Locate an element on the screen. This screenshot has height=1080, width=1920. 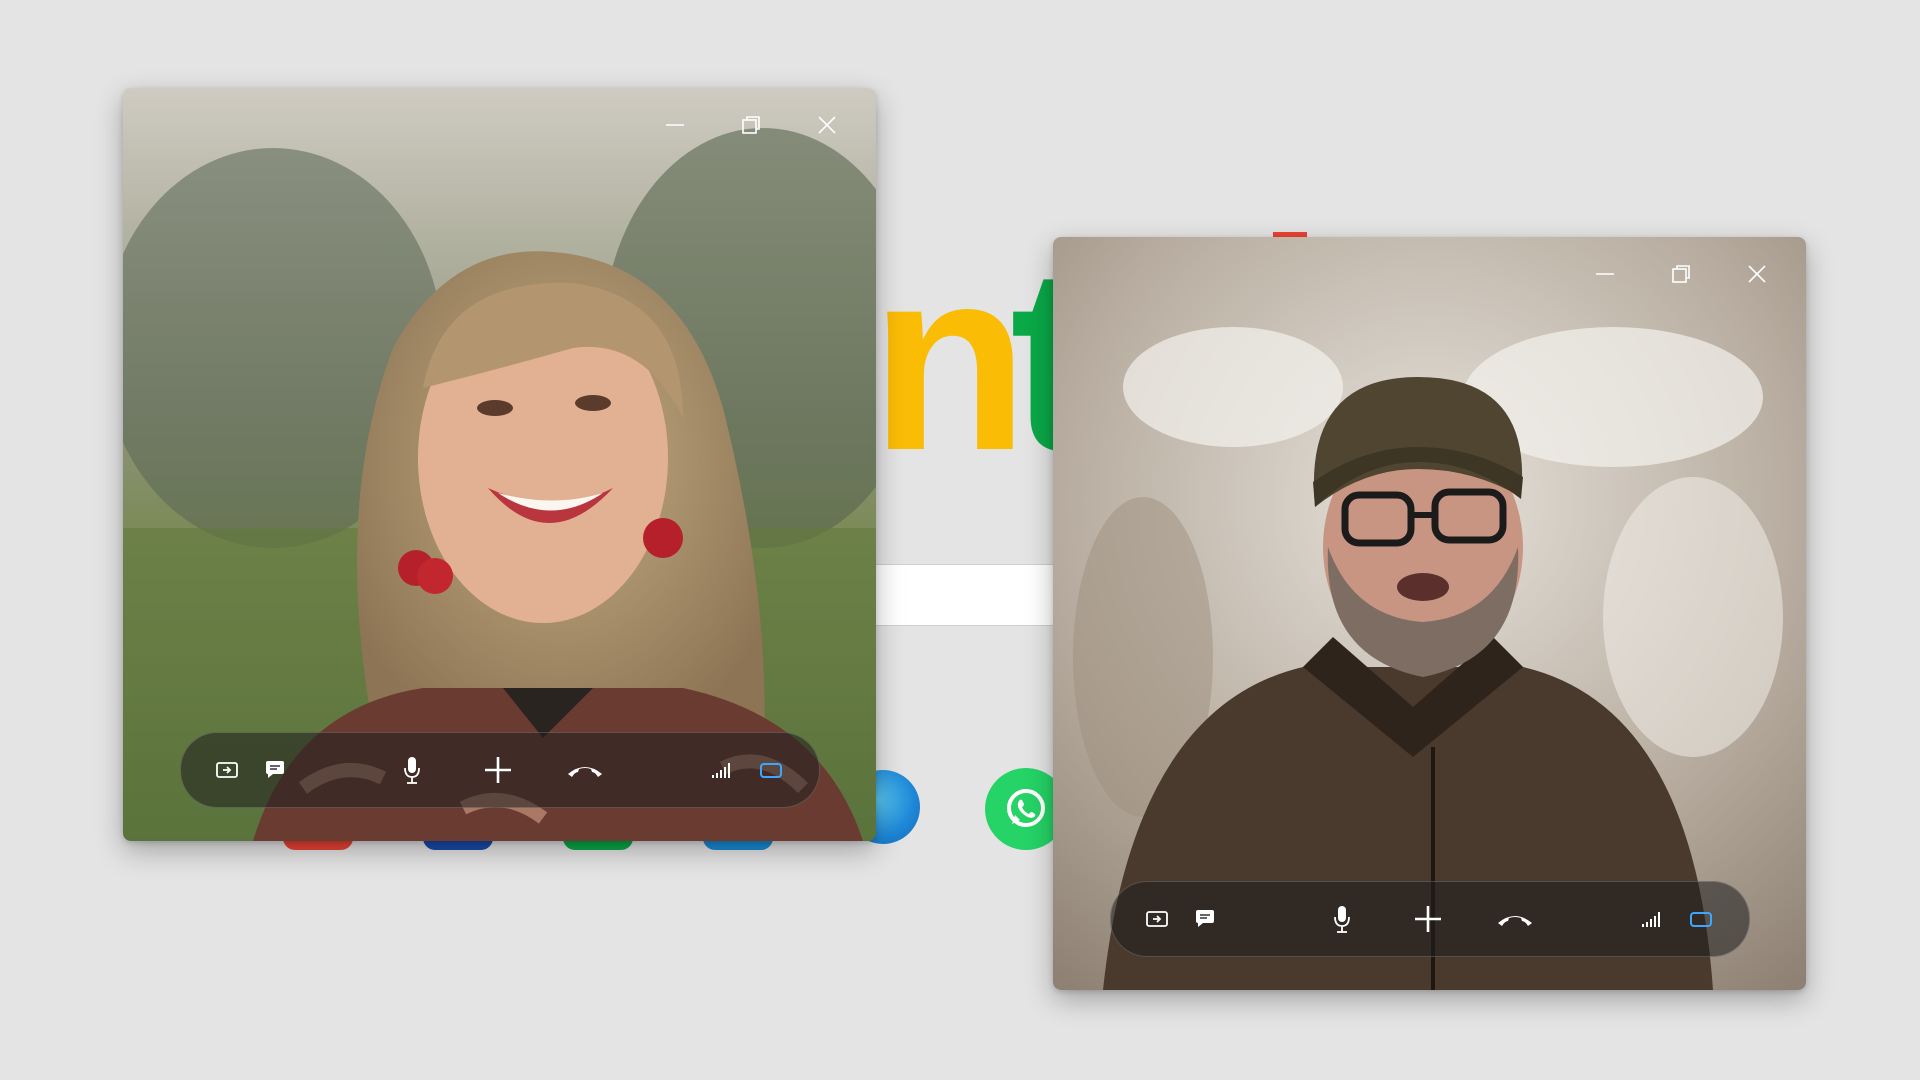
whatsapp-icon is located at coordinates (1026, 808).